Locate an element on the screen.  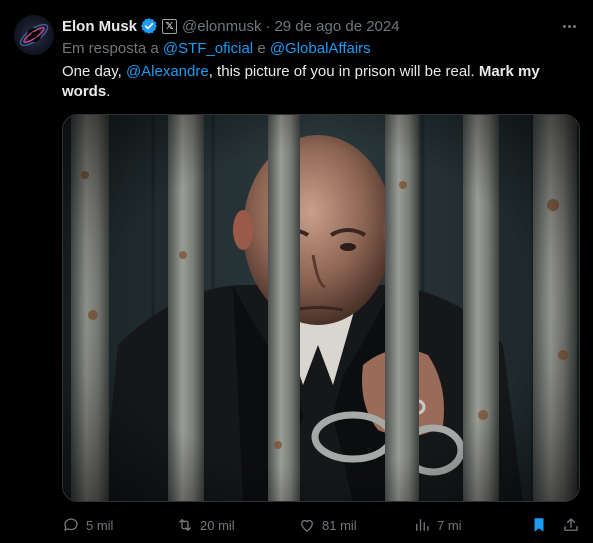
bookmark-icon is located at coordinates (539, 525).